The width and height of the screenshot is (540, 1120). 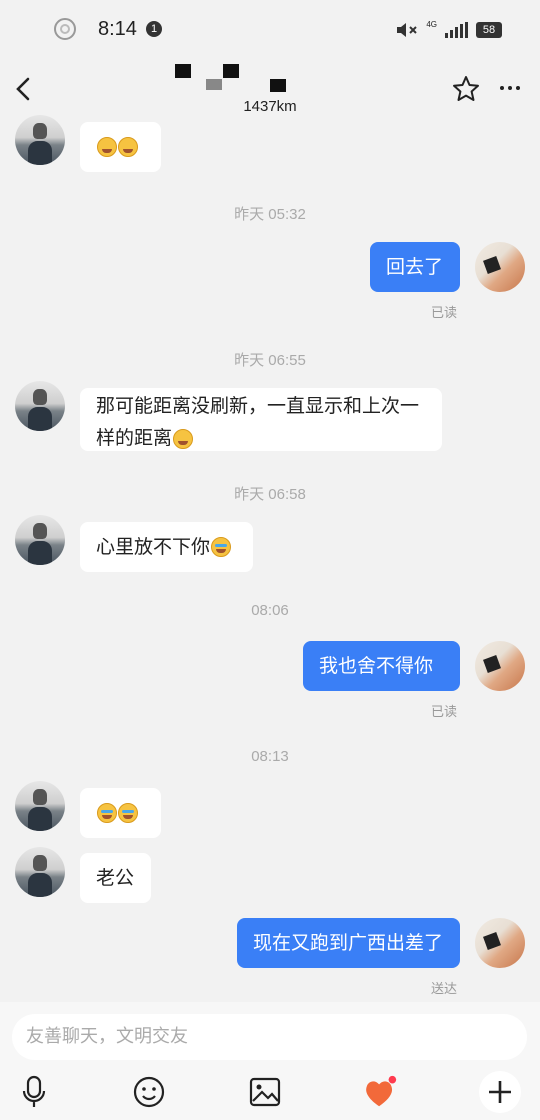 What do you see at coordinates (183, 438) in the screenshot?
I see `shushing-emoji-icon` at bounding box center [183, 438].